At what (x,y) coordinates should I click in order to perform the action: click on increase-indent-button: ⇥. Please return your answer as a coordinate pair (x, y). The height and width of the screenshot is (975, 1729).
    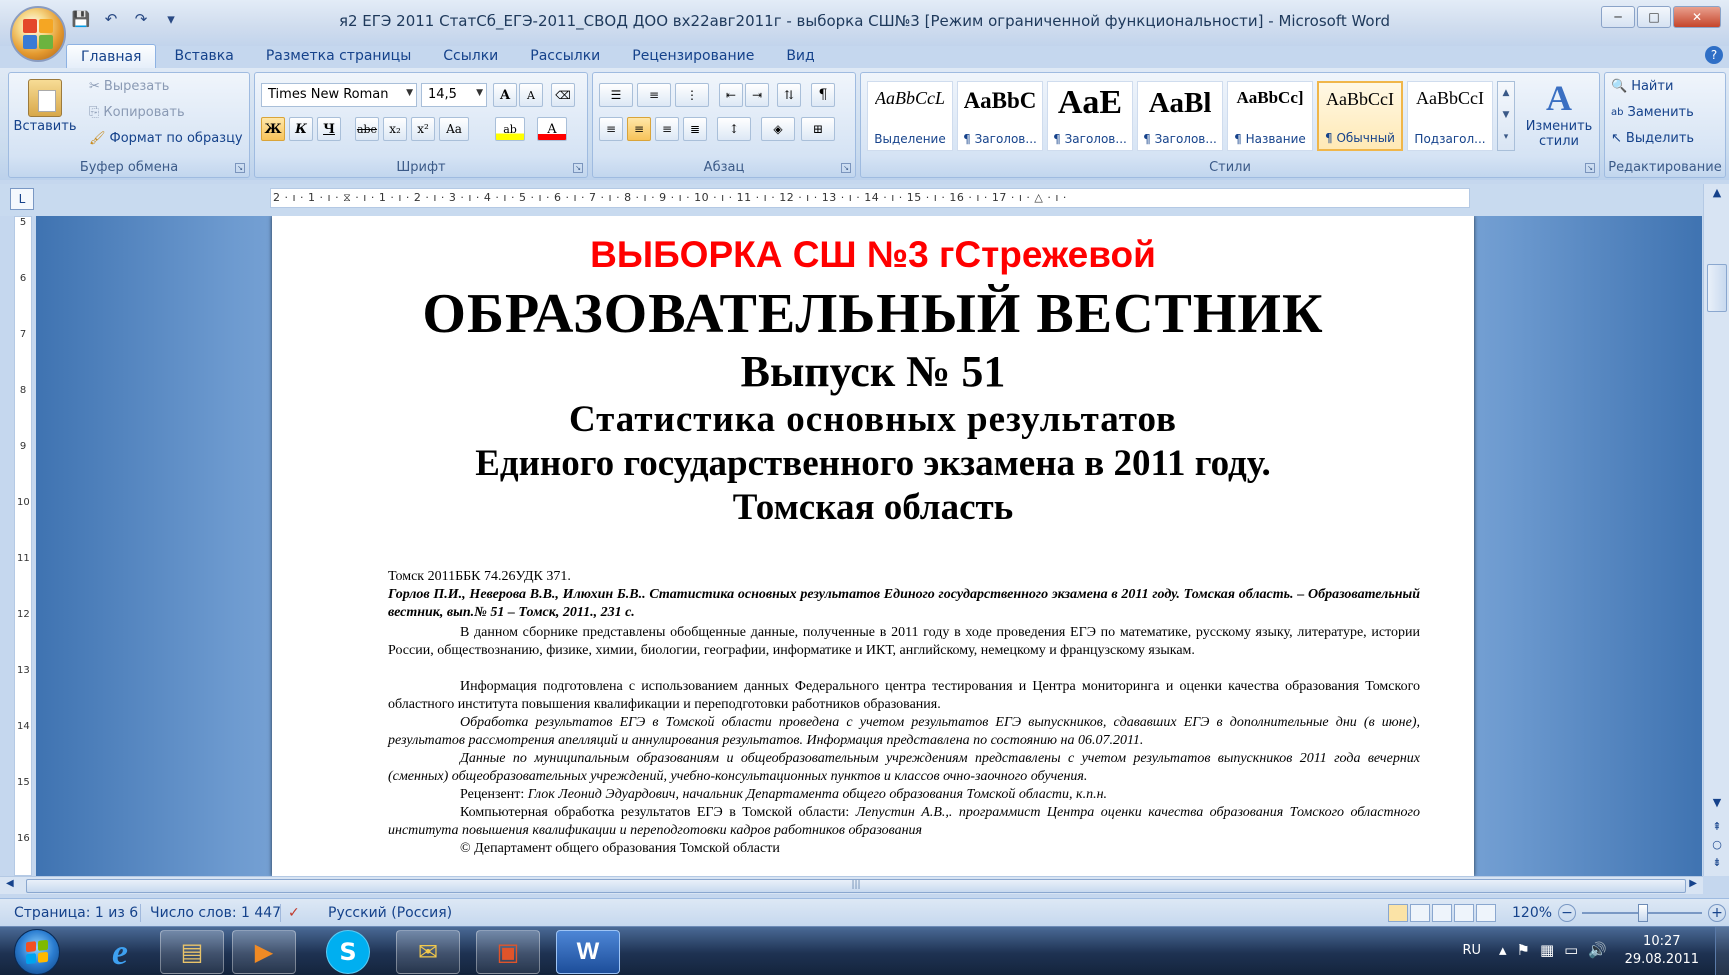
    Looking at the image, I should click on (757, 95).